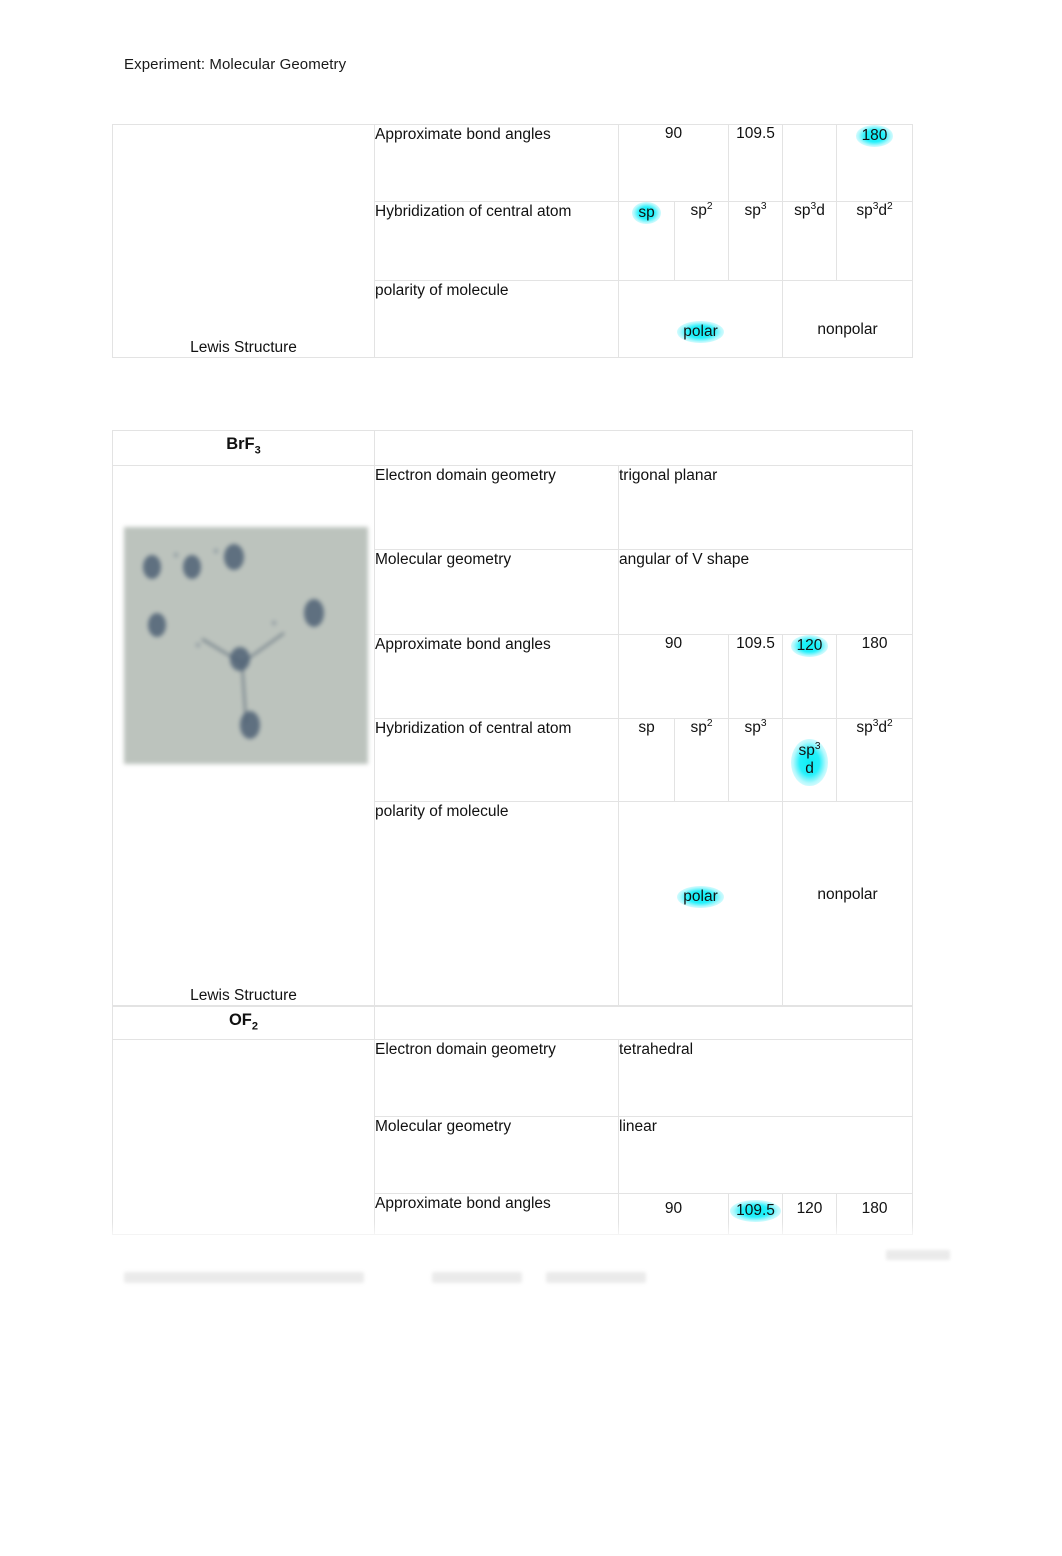  Describe the element at coordinates (255, 1026) in the screenshot. I see `formula-subscript: 2` at that location.